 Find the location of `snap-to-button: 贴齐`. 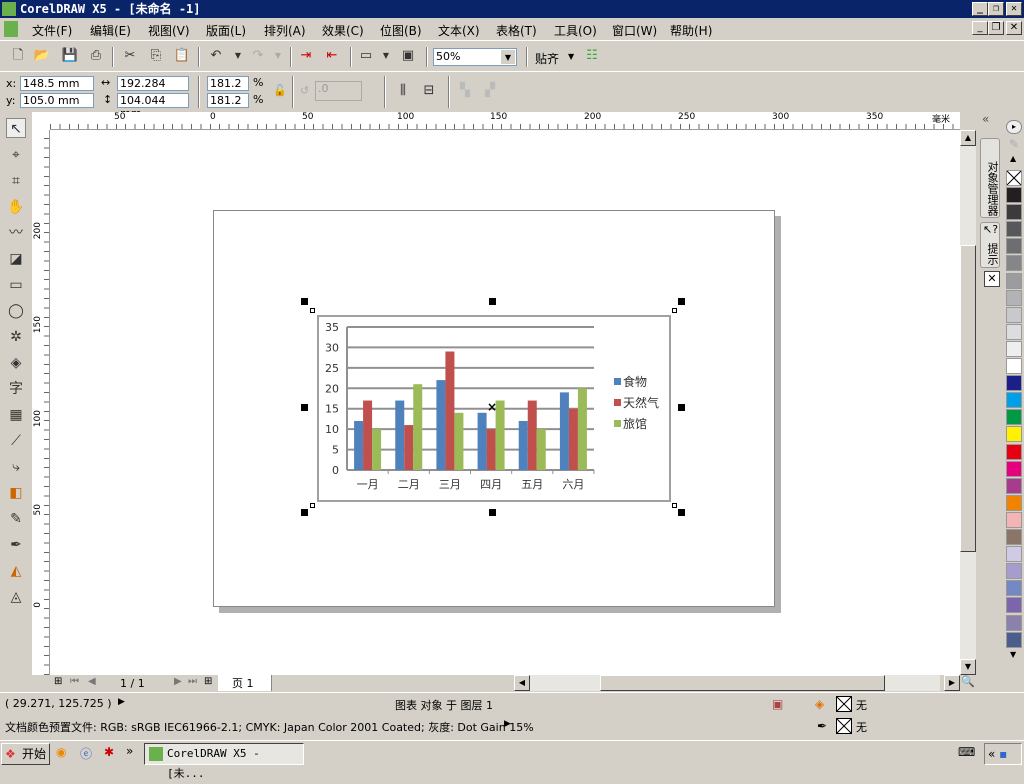

snap-to-button: 贴齐 is located at coordinates (547, 58).